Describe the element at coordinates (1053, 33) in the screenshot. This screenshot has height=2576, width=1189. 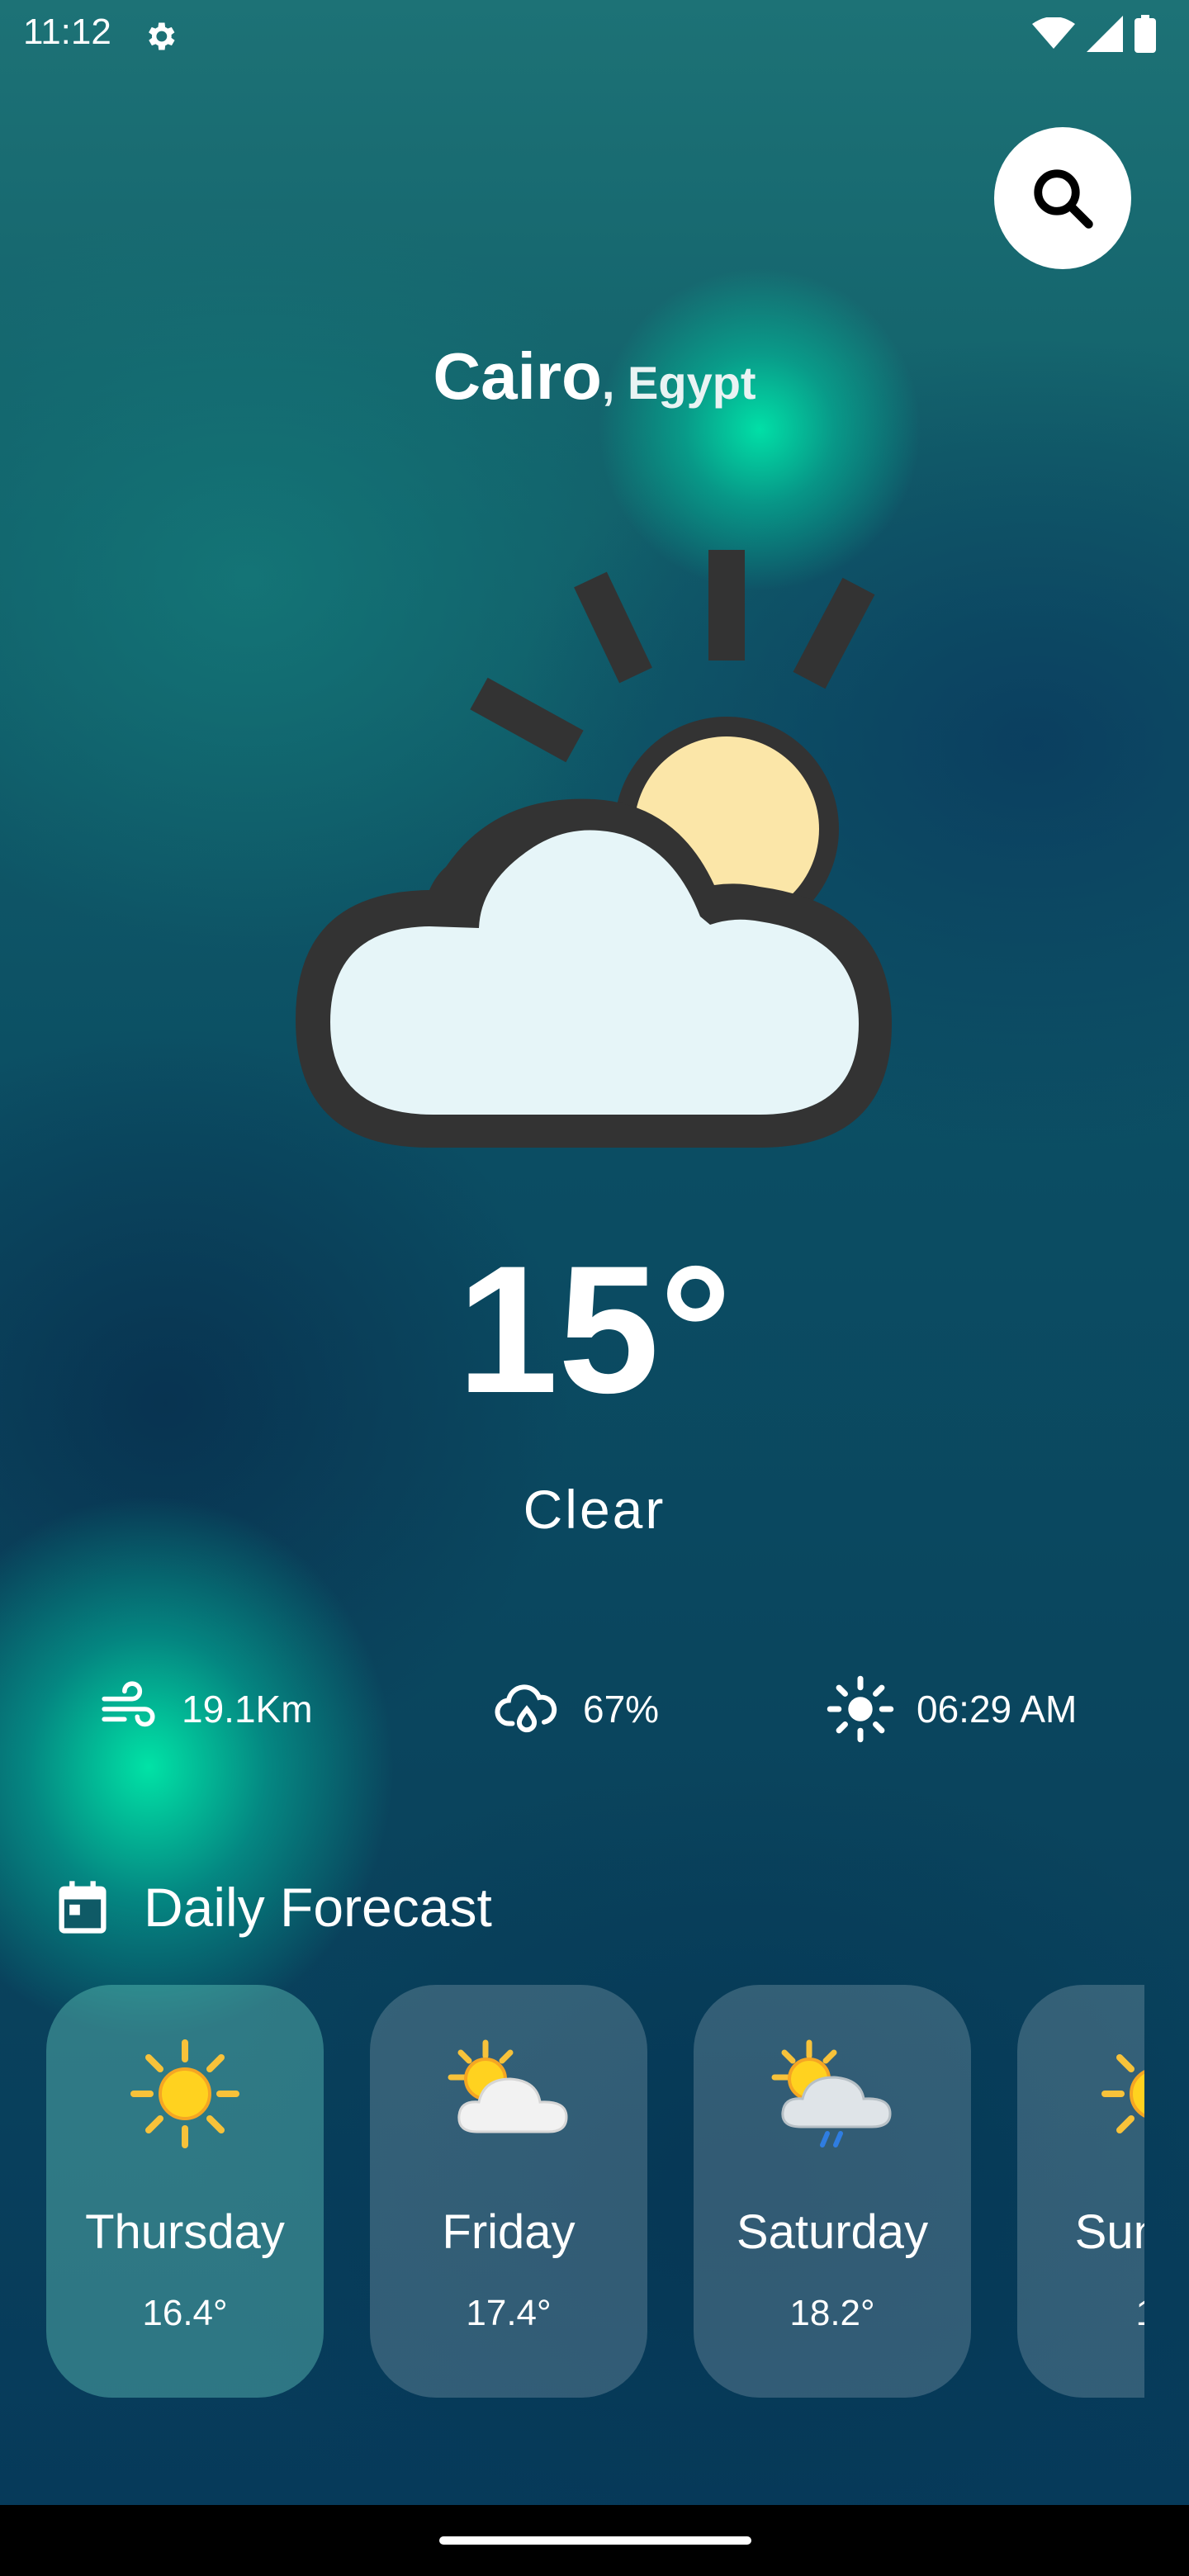
I see `wifi-icon` at that location.